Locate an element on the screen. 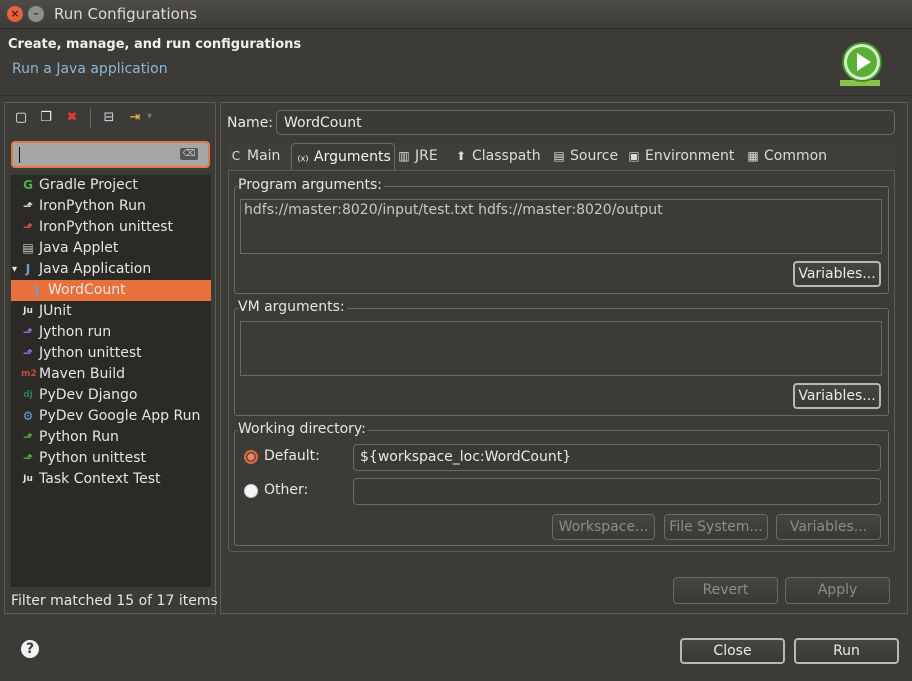 The image size is (912, 681). tree-item-label: JUnit is located at coordinates (55, 311).